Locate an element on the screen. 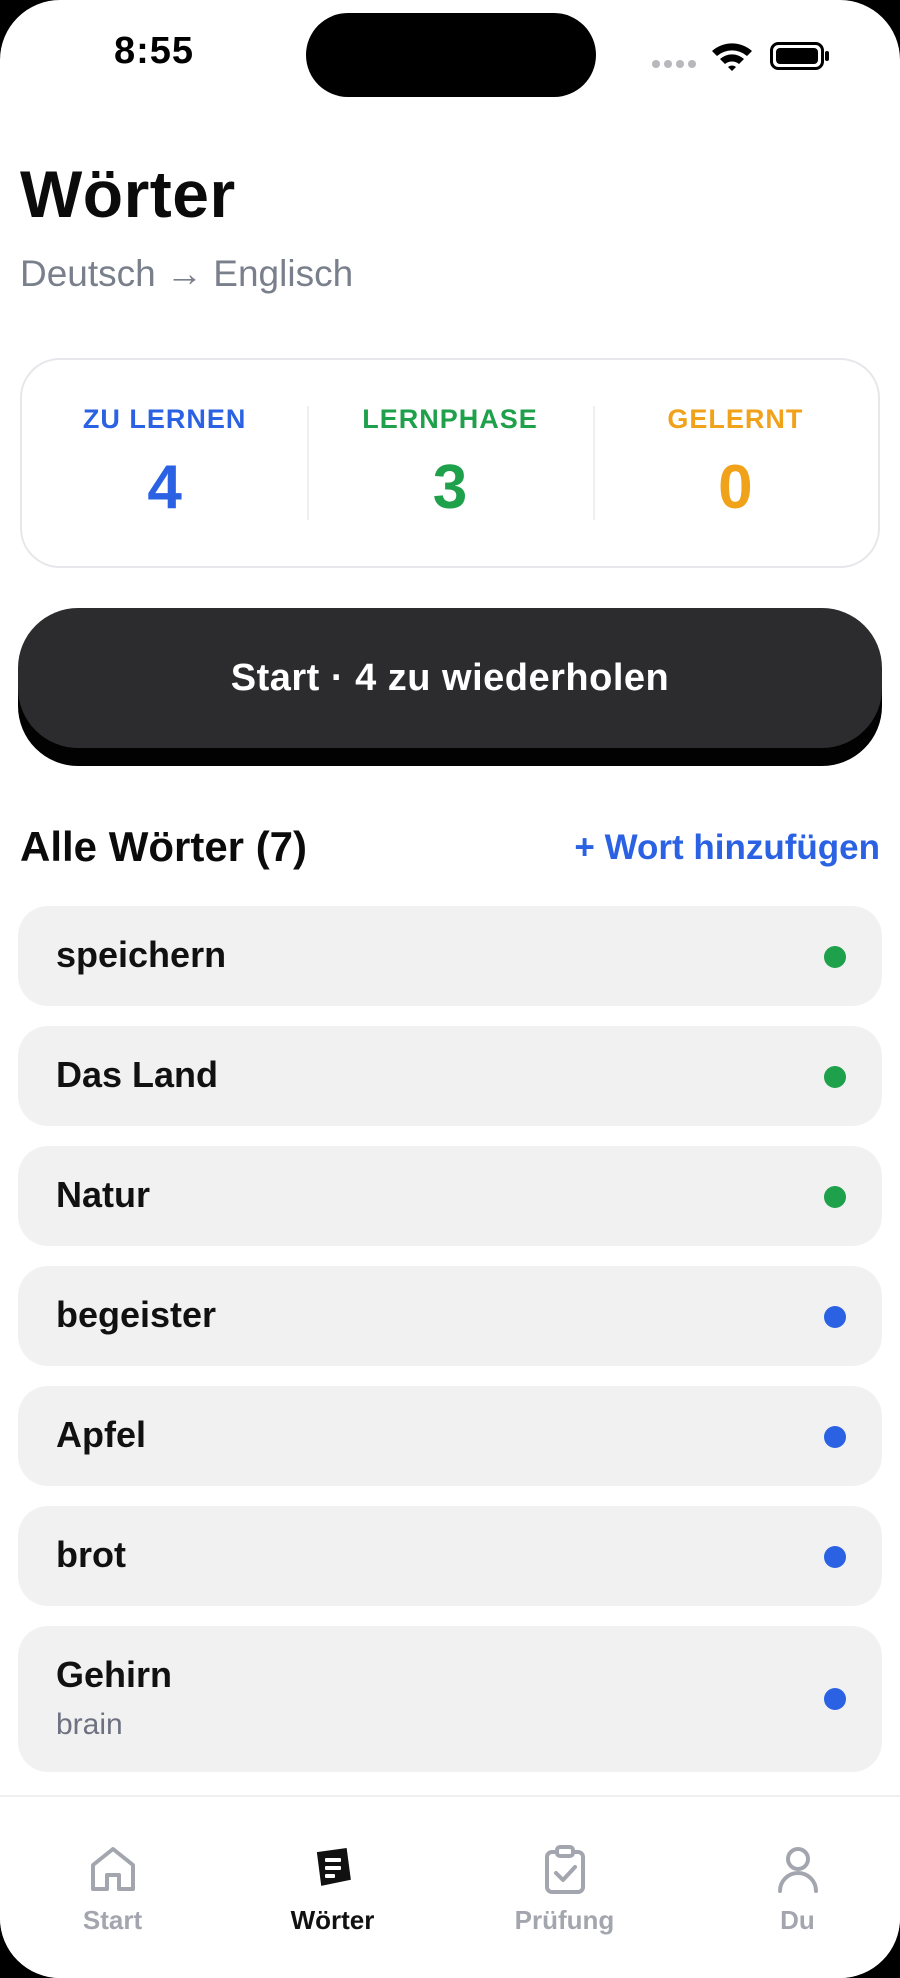 This screenshot has width=900, height=1978. stats-card: ZU LERNEN 4 LERNPHASE 3 GELERNT 0 is located at coordinates (450, 463).